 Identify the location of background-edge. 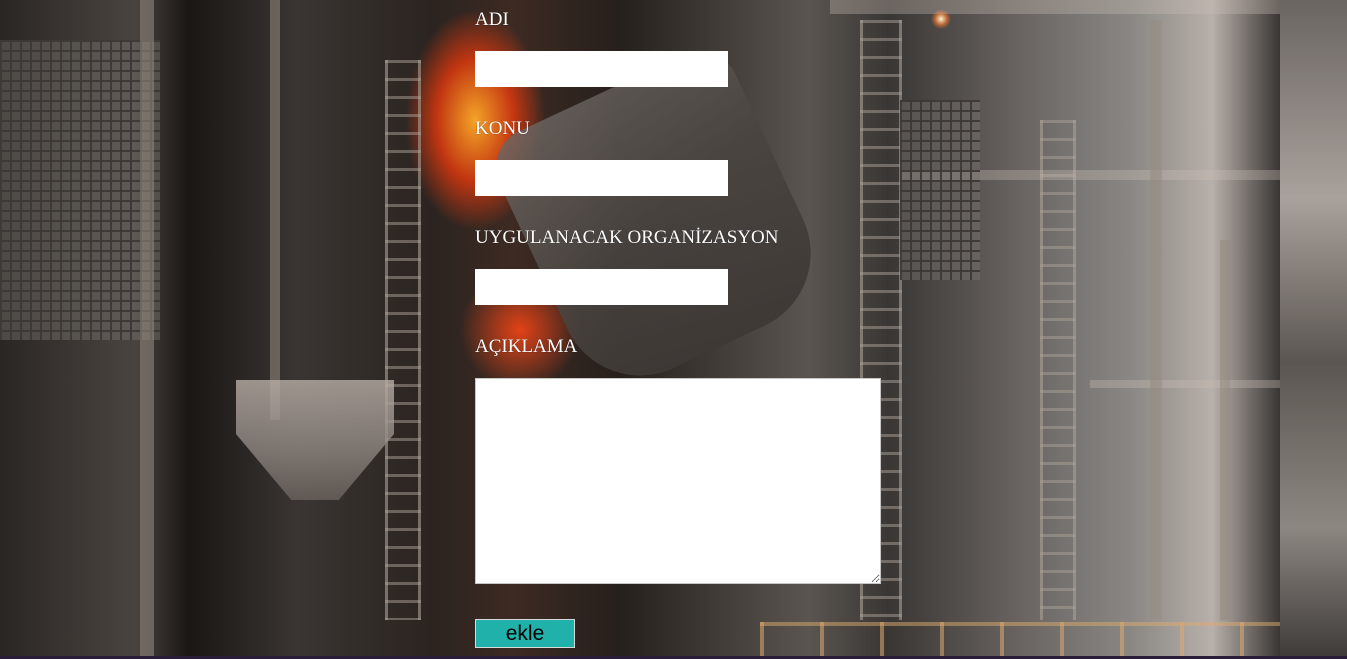
(1313, 329).